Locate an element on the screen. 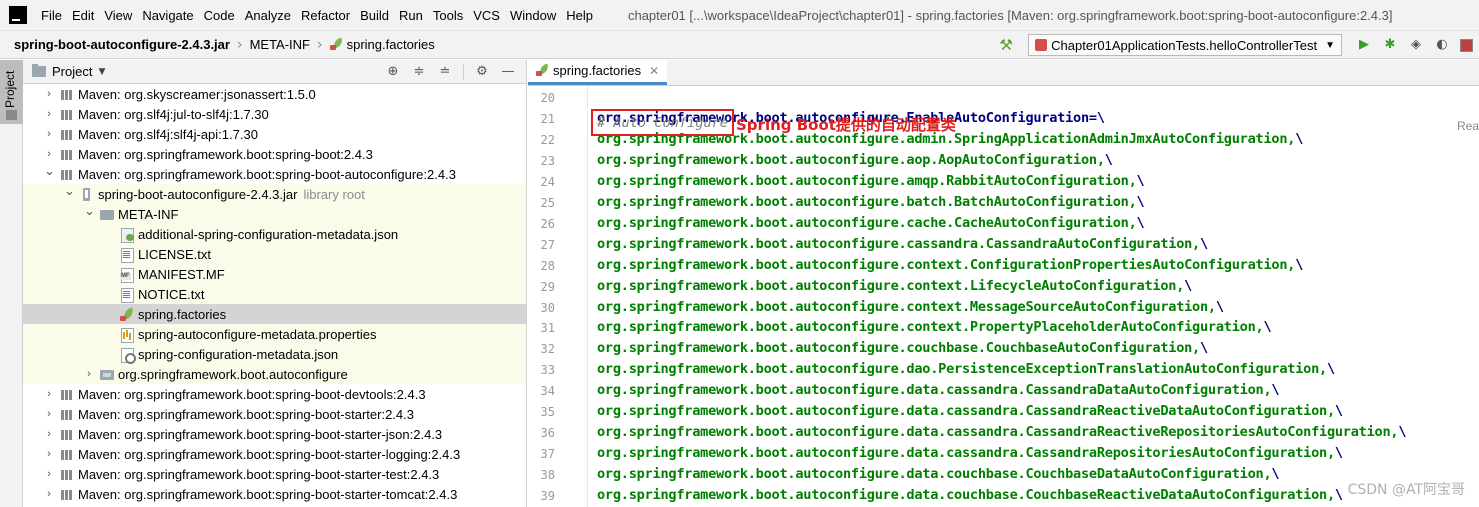  locate-target-icon: ⊕ is located at coordinates (393, 72).